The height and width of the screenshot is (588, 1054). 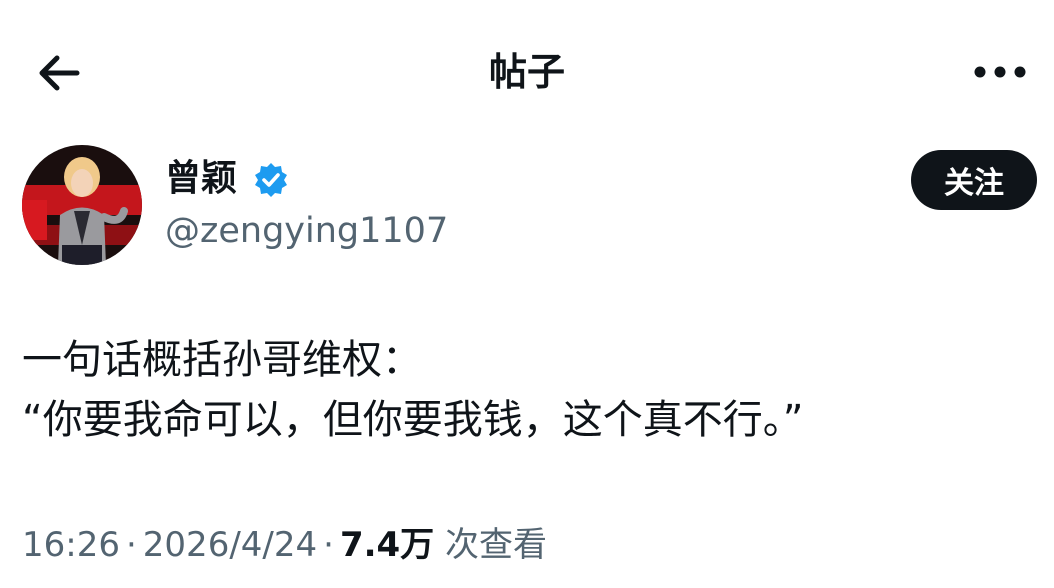 I want to click on post-text-line: 一句话概括孙哥维权：, so click(x=222, y=360).